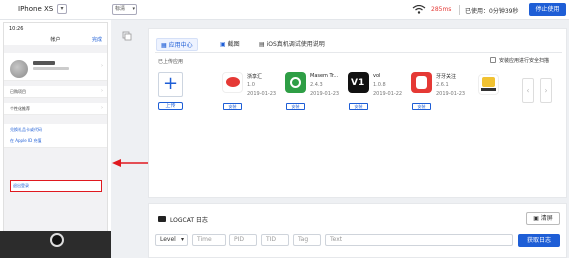  What do you see at coordinates (546, 218) in the screenshot?
I see `clear-label: 清屏` at bounding box center [546, 218].